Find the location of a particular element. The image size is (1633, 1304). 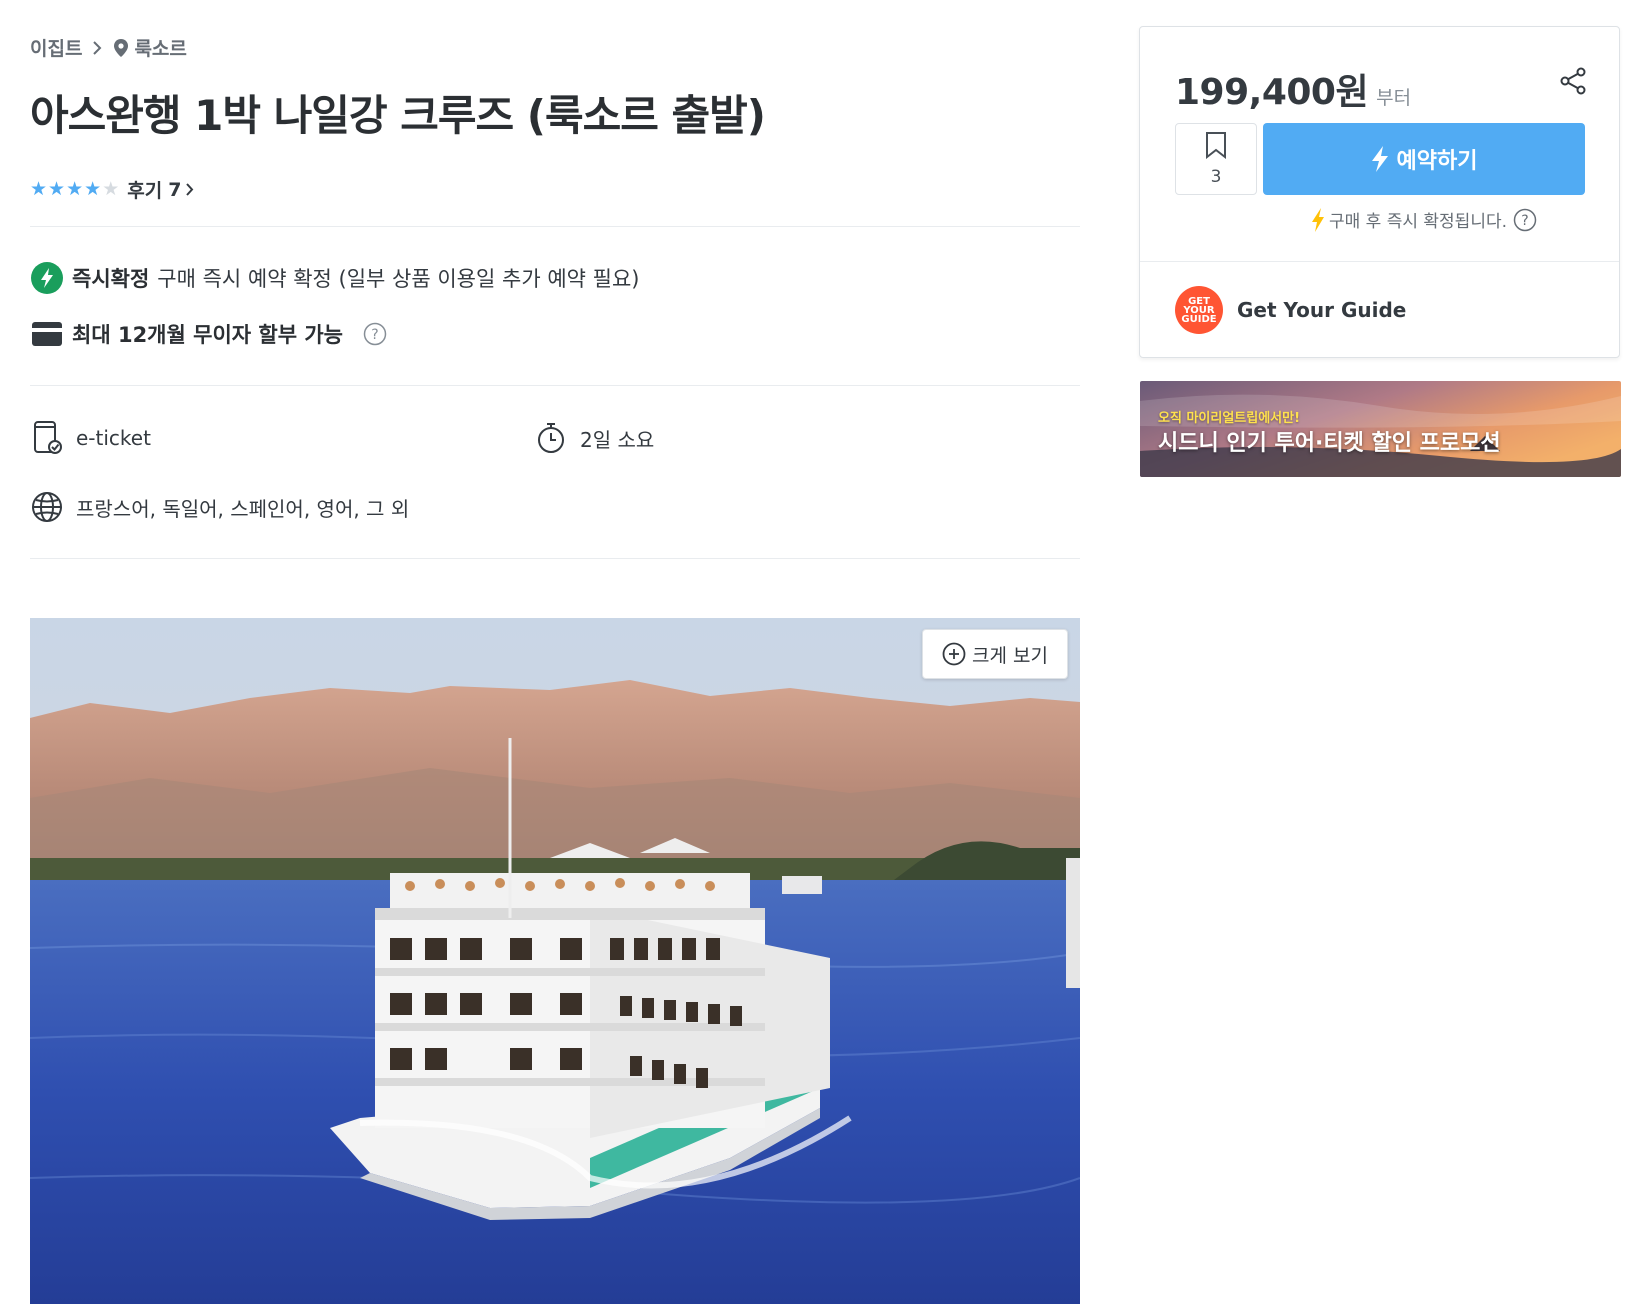

language-list: 프랑스어, 독일어, 스페인어, 영어, 그 외 is located at coordinates (243, 508).